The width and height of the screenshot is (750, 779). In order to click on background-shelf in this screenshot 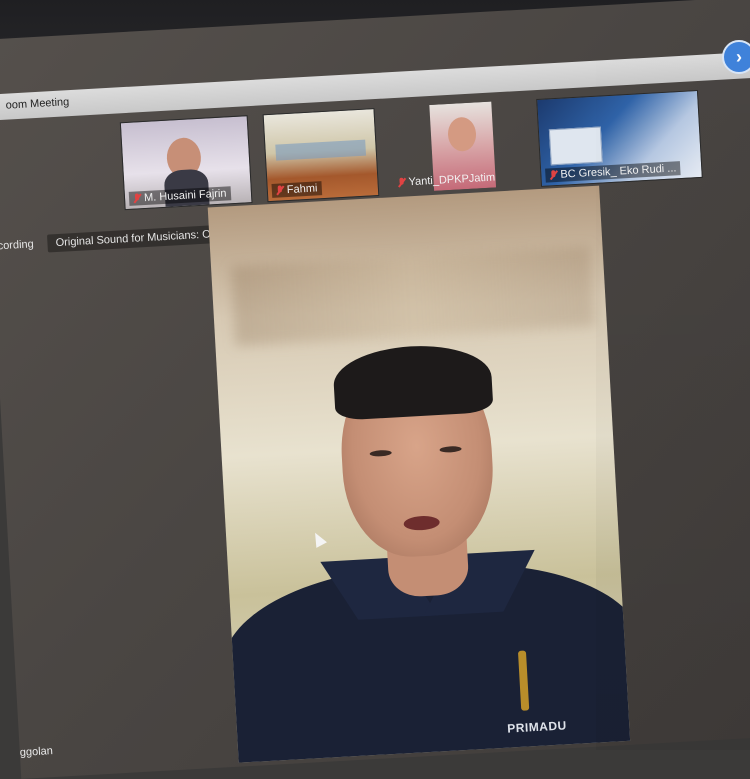, I will do `click(413, 296)`.